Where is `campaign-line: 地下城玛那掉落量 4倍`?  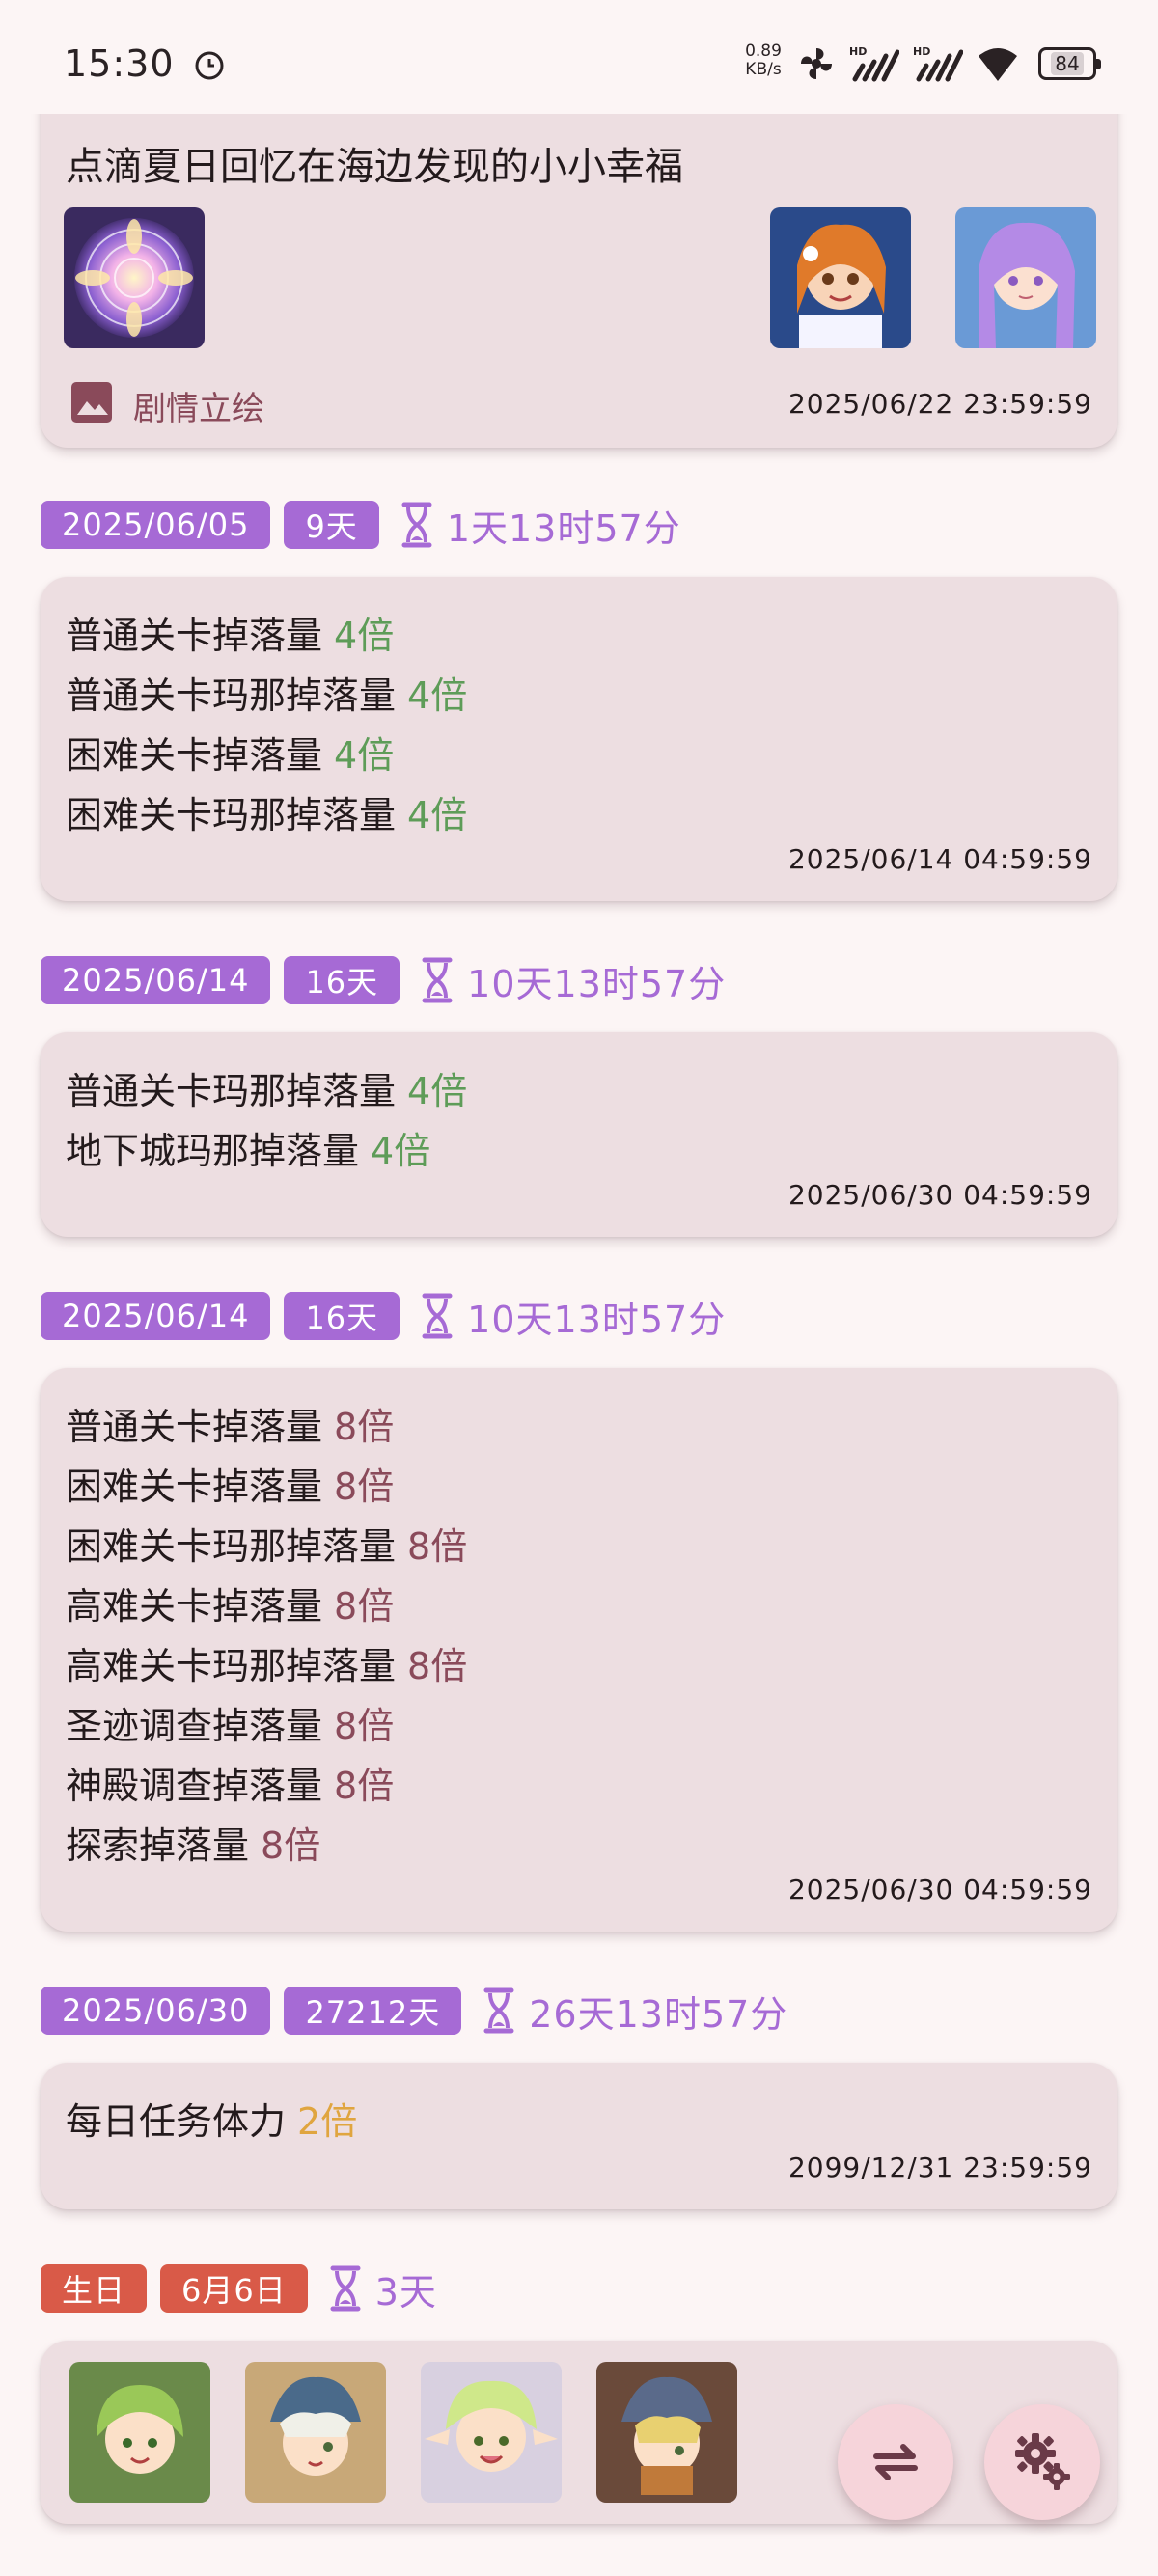 campaign-line: 地下城玛那掉落量 4倍 is located at coordinates (248, 1147).